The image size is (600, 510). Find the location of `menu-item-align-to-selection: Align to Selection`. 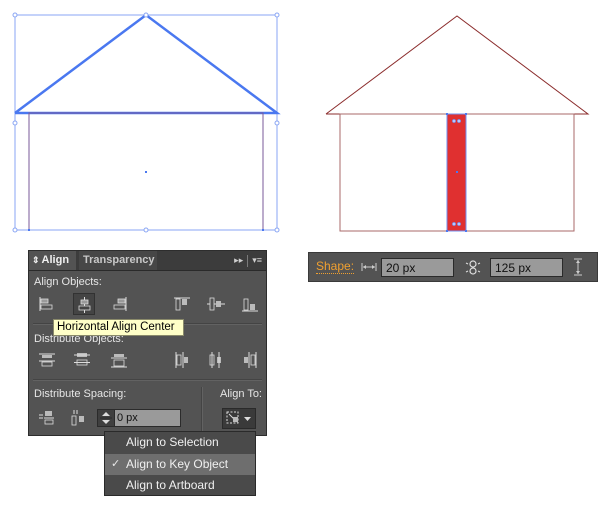

menu-item-align-to-selection: Align to Selection is located at coordinates (180, 442).